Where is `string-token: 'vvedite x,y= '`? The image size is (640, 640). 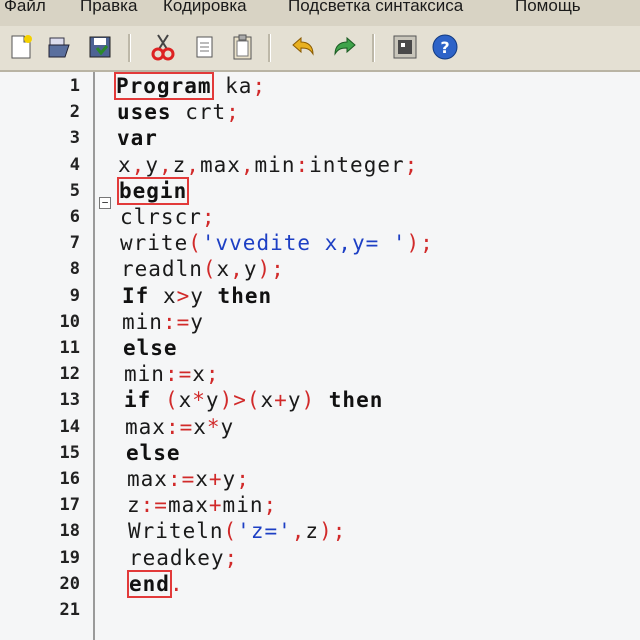 string-token: 'vvedite x,y= ' is located at coordinates (304, 243).